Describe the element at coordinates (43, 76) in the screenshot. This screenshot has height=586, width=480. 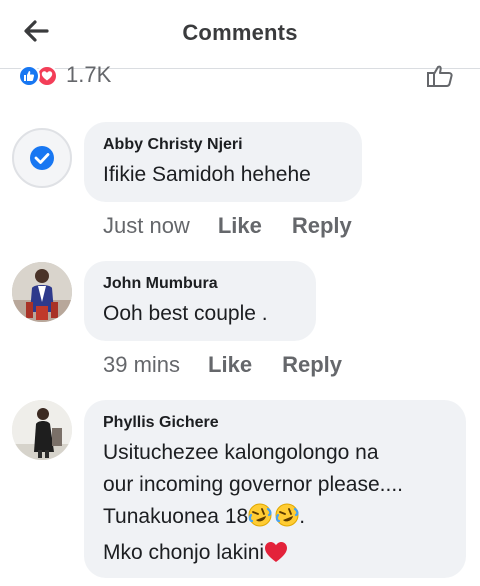
I see `reaction-icons` at that location.